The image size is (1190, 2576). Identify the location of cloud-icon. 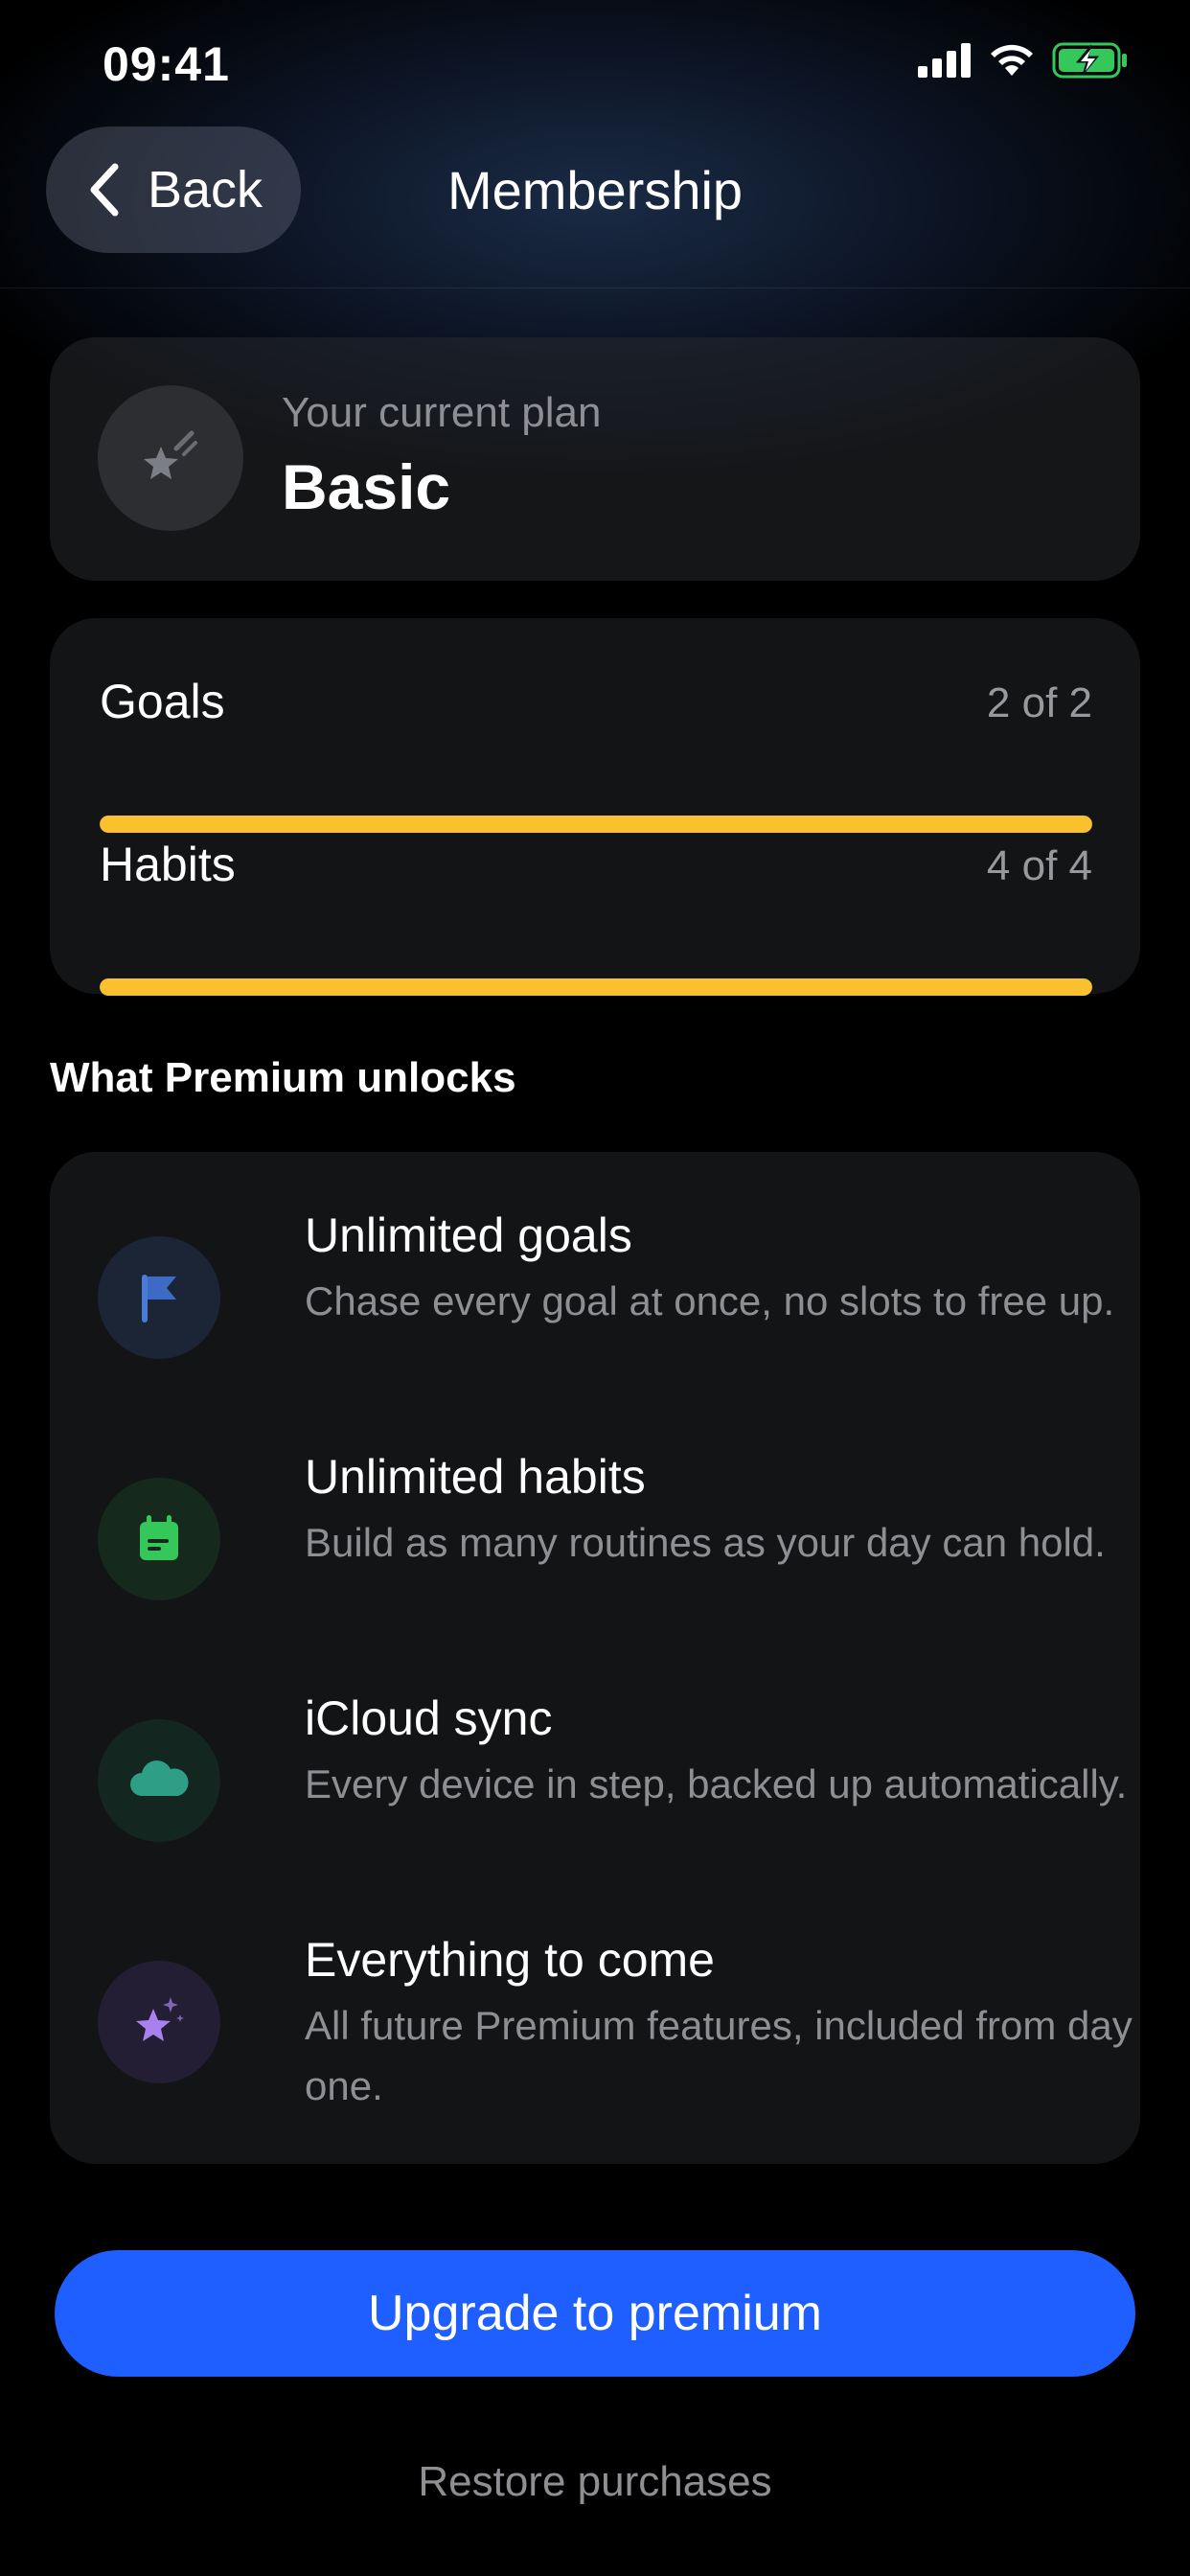
(159, 1780).